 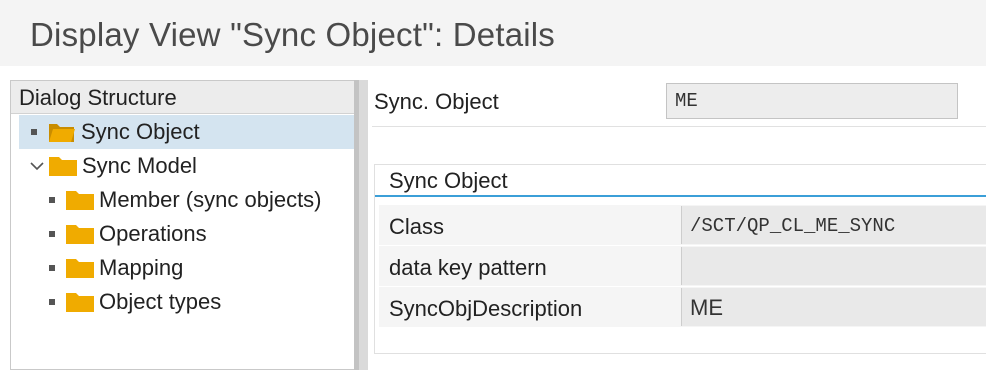 I want to click on sync-object-key-field: ME, so click(x=812, y=101).